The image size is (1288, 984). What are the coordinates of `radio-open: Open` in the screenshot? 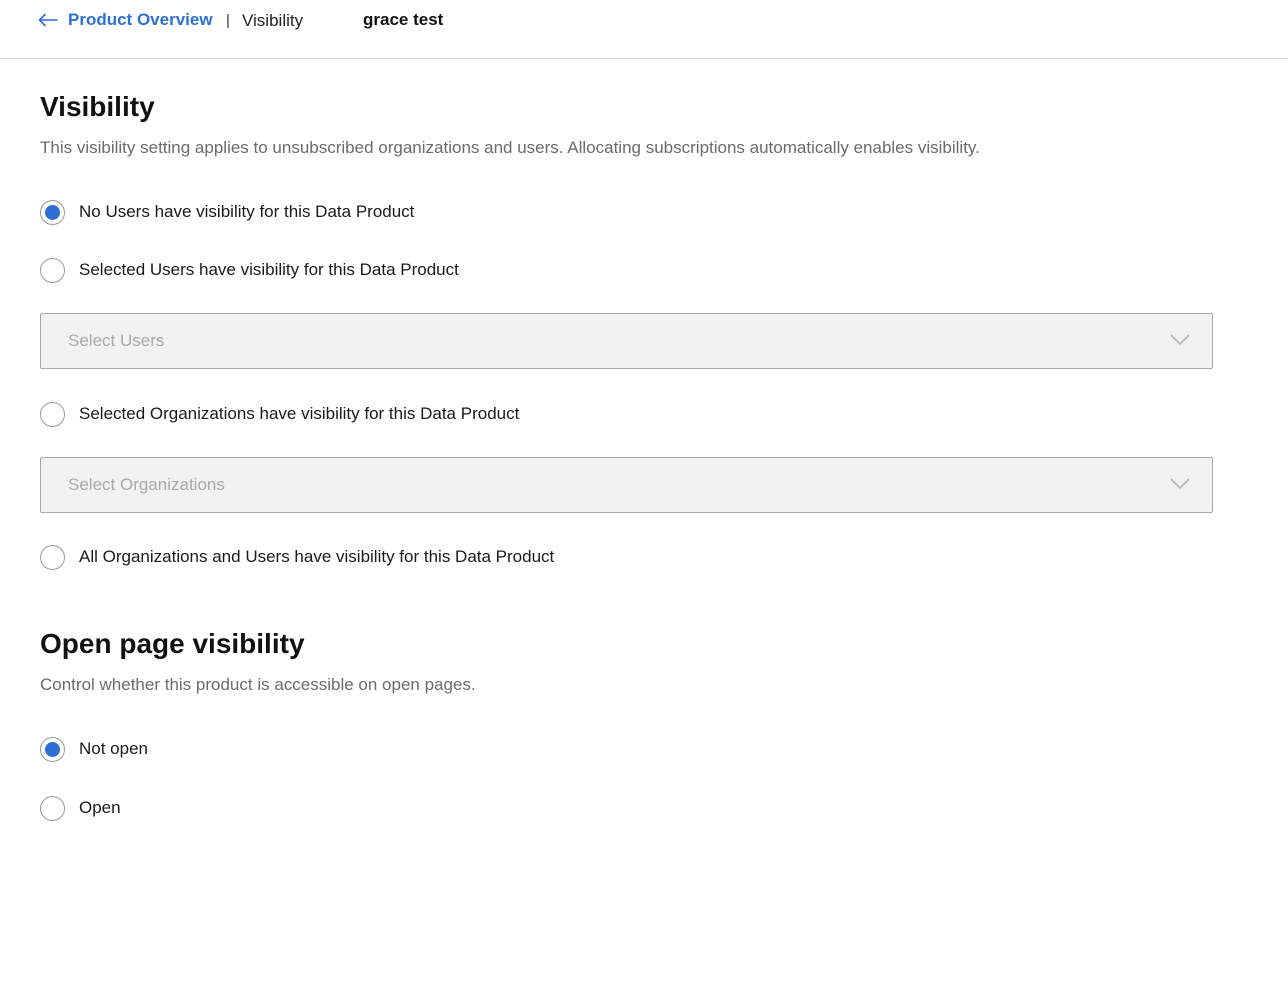 It's located at (80, 808).